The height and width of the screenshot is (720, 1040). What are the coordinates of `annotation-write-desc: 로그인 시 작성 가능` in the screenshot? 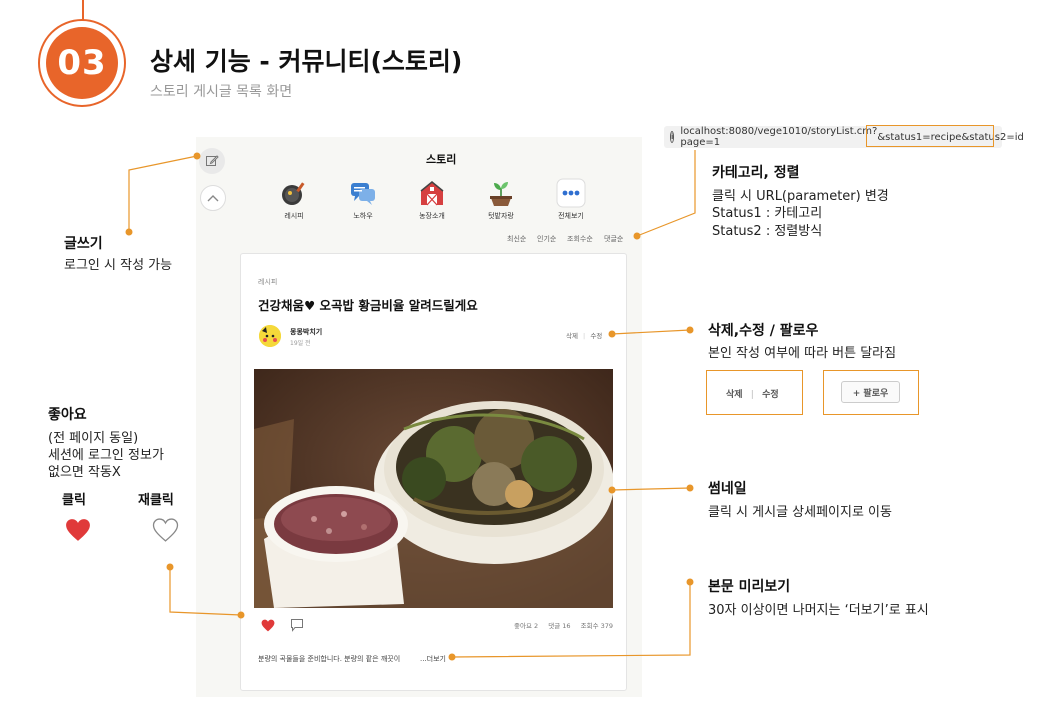 It's located at (118, 265).